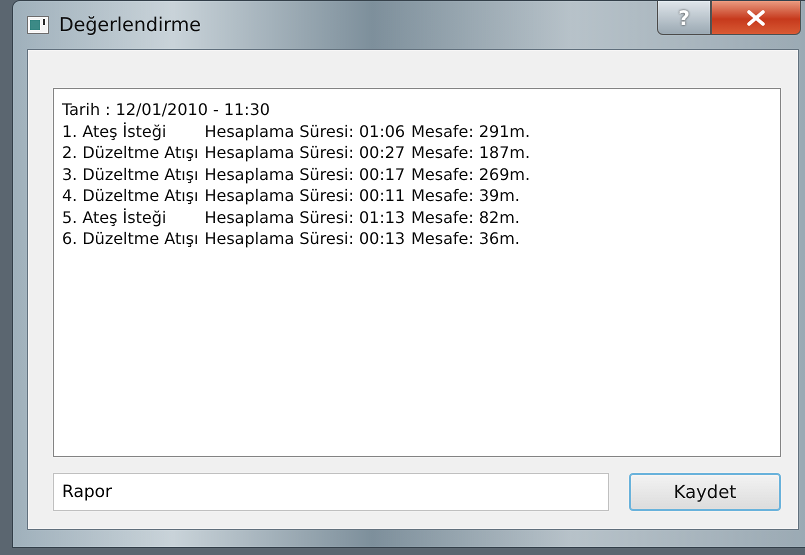  What do you see at coordinates (305, 174) in the screenshot?
I see `calculation-time: Hesaplama Süresi: 00:17` at bounding box center [305, 174].